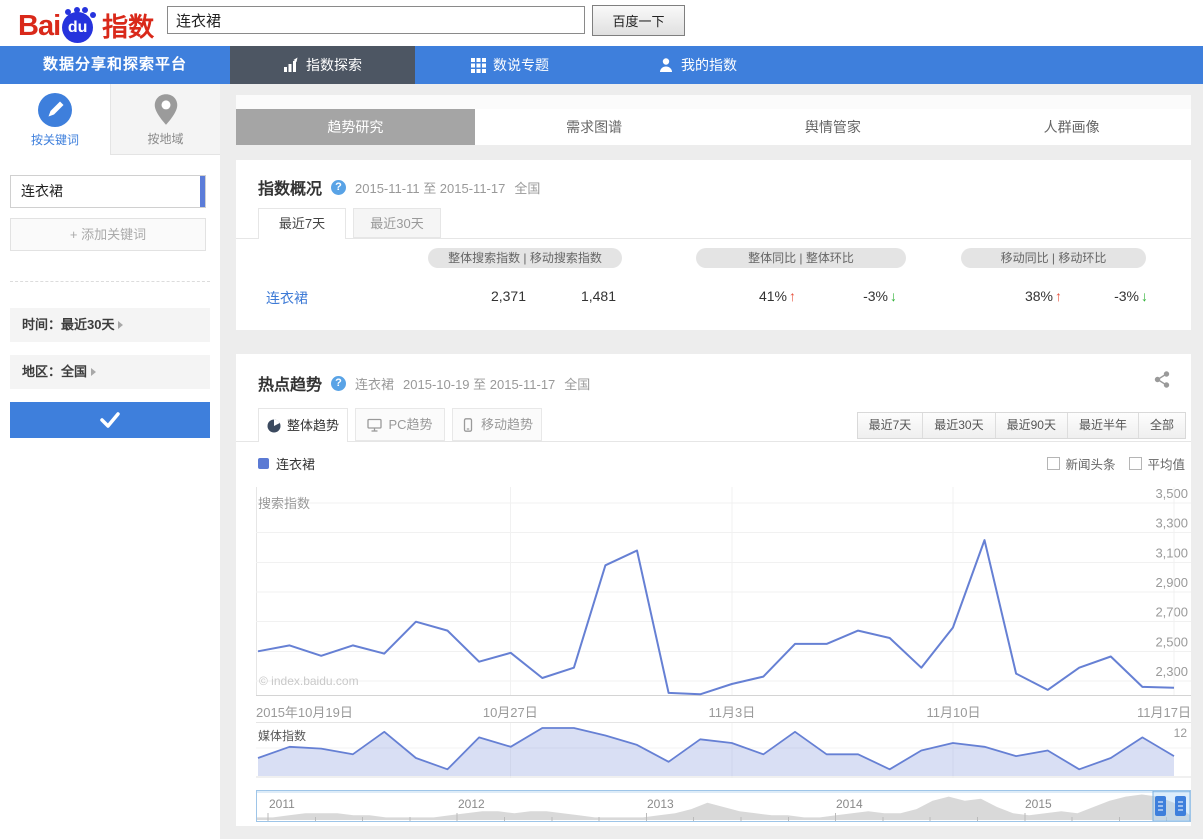  Describe the element at coordinates (355, 127) in the screenshot. I see `tab-trend-research: 趋势研究` at that location.